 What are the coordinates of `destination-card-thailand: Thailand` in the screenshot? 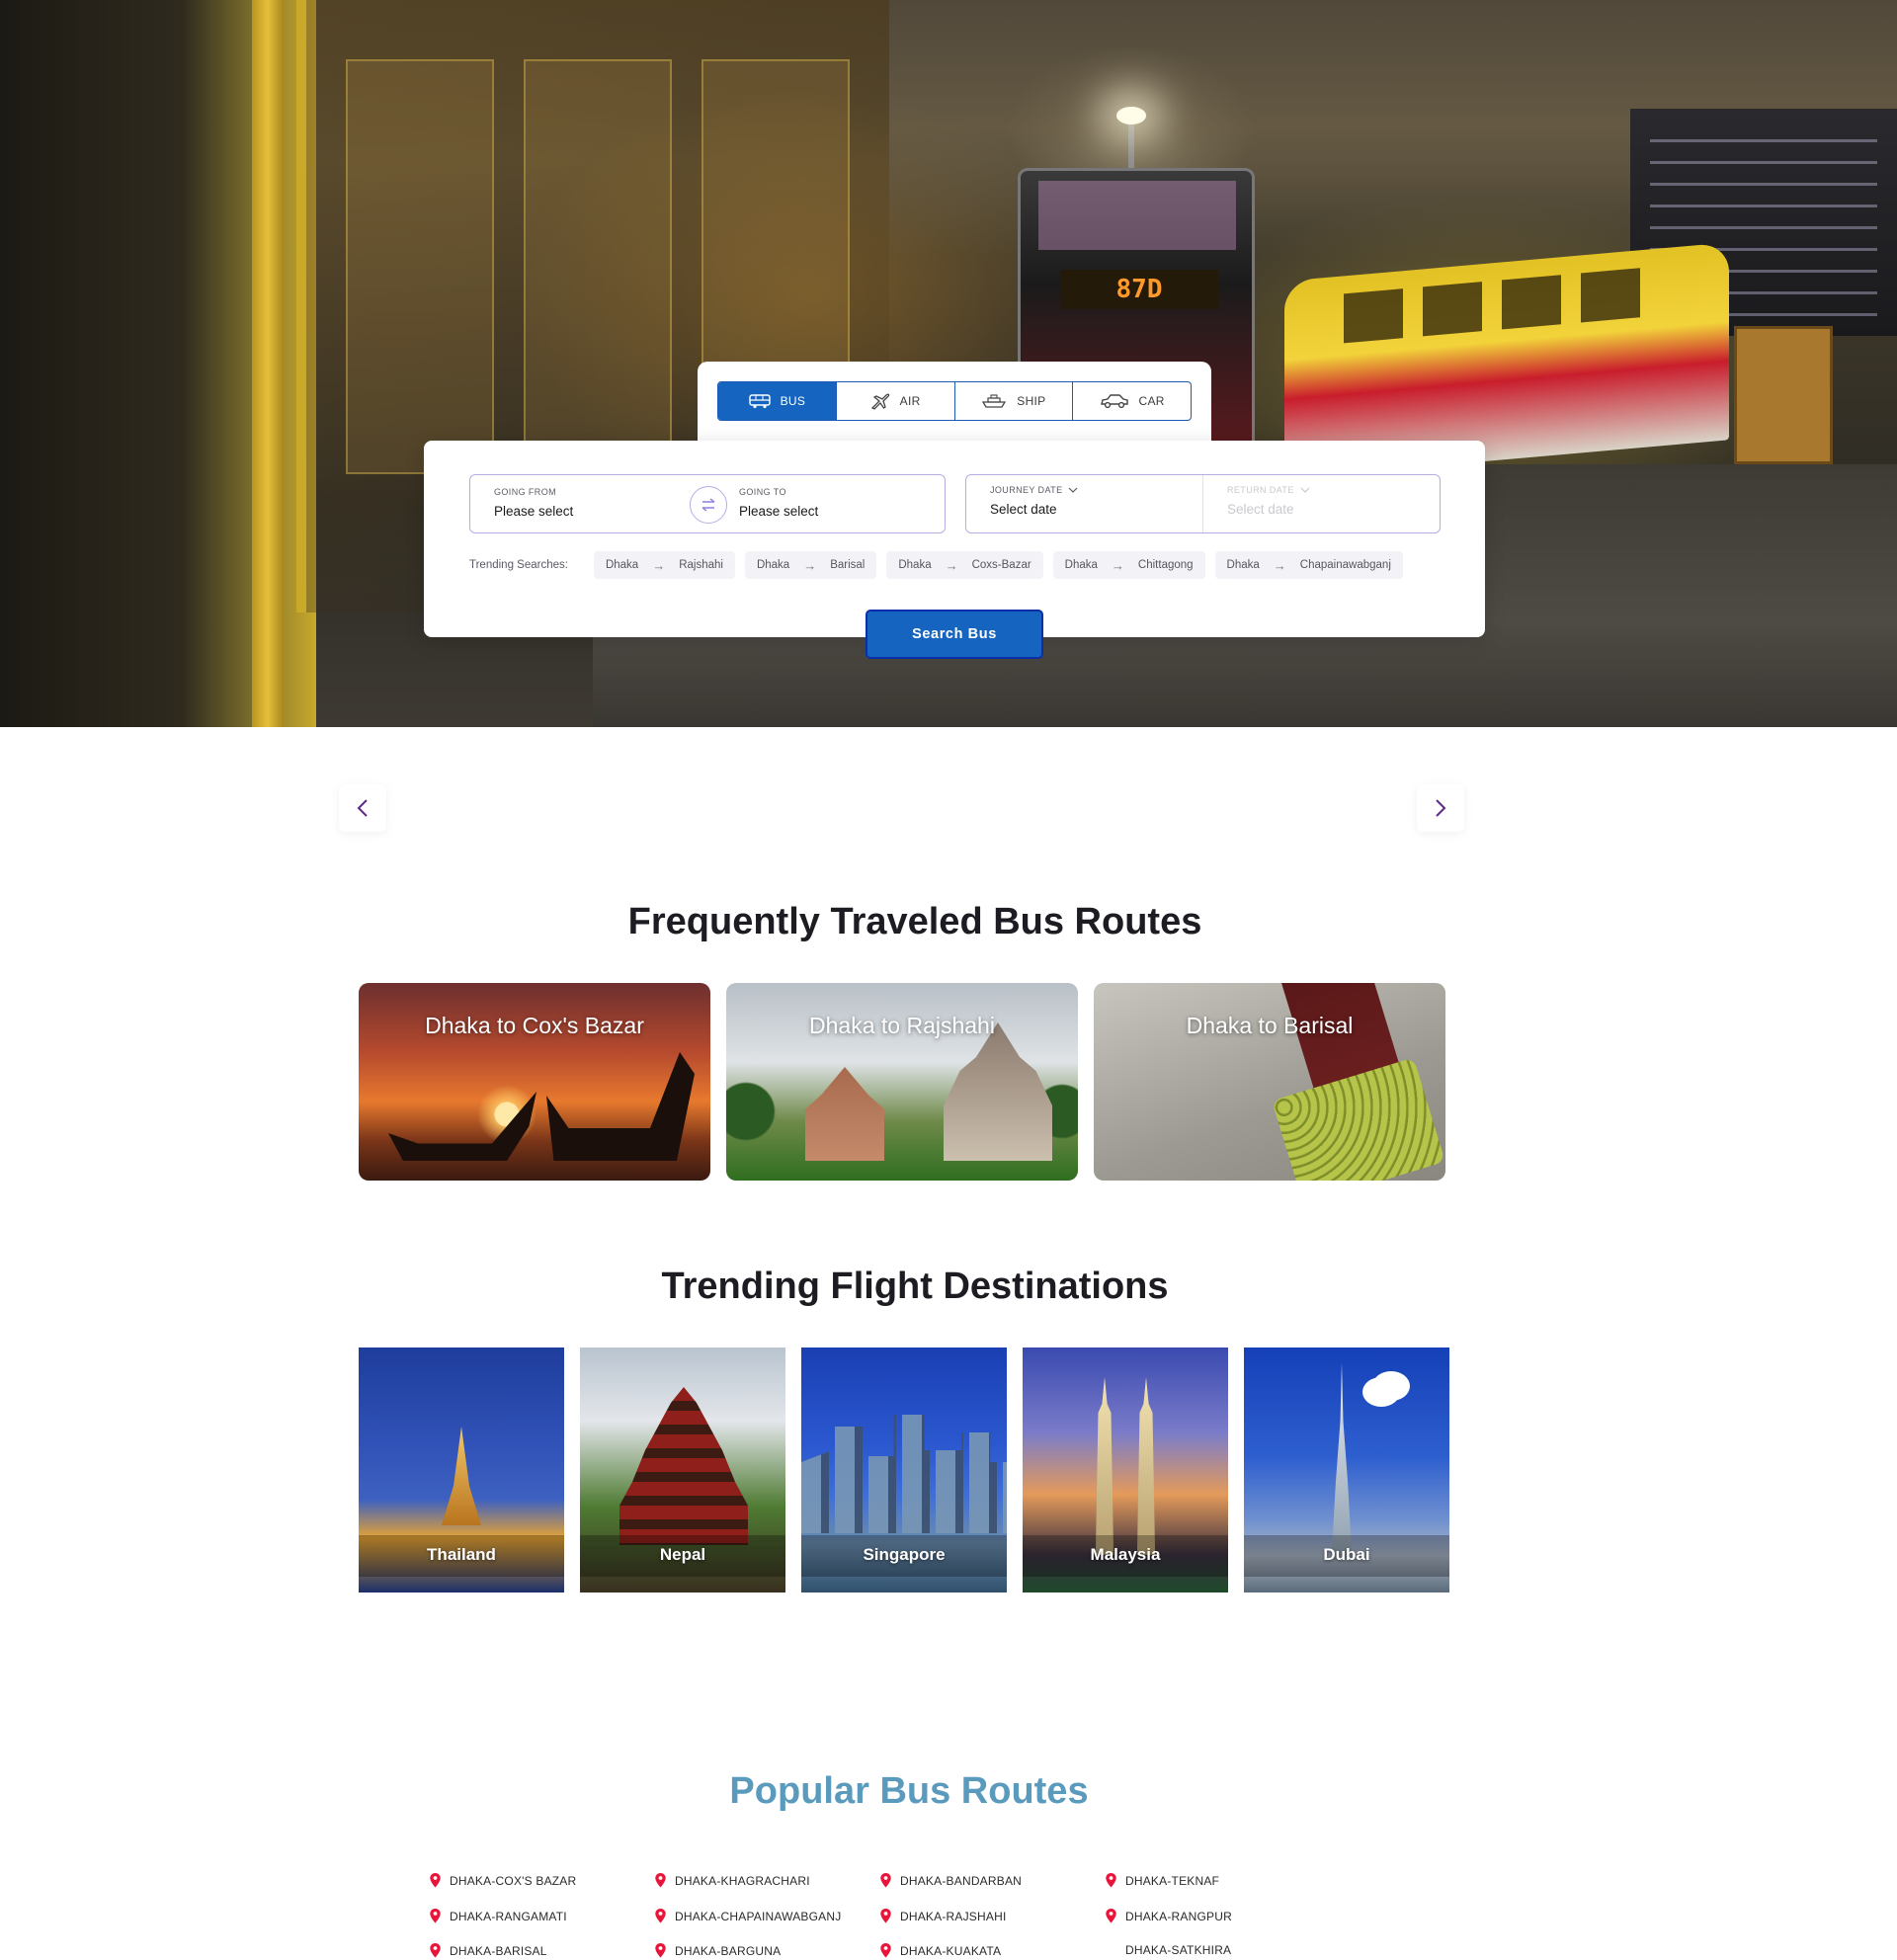 It's located at (461, 1470).